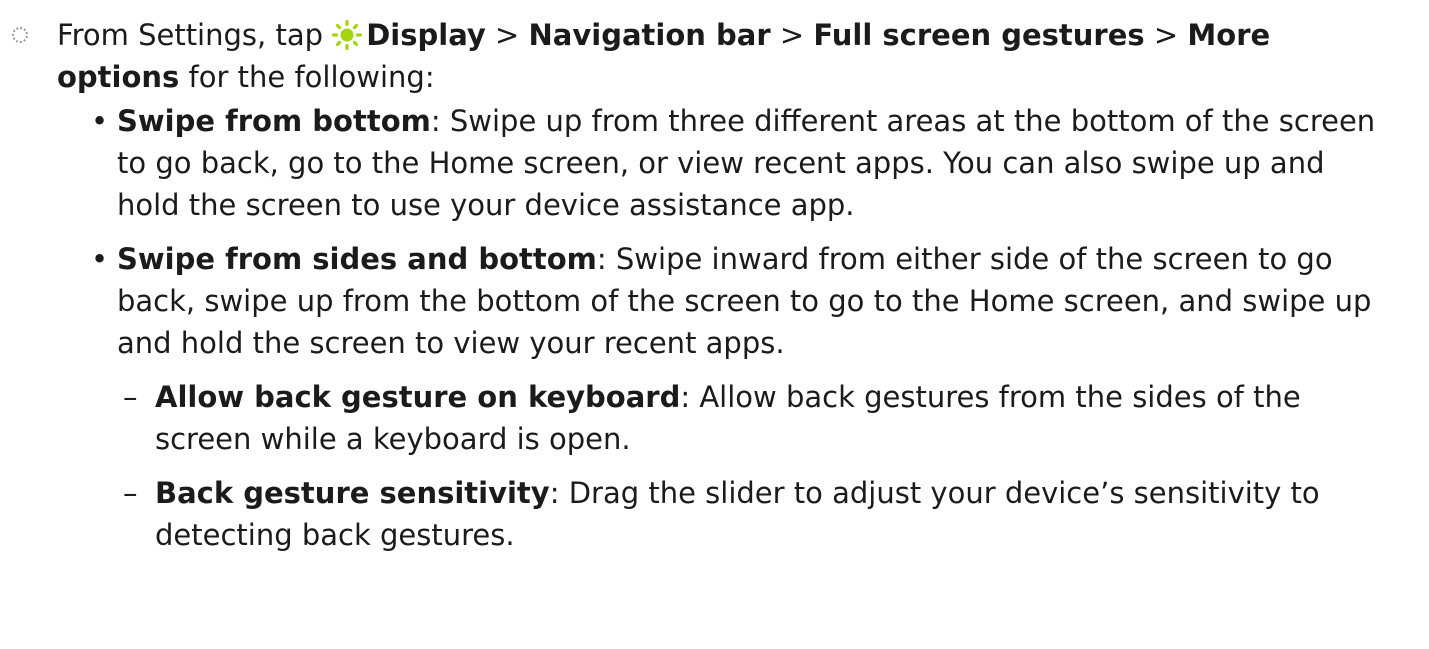 This screenshot has width=1429, height=649. Describe the element at coordinates (307, 77) in the screenshot. I see `step-tail: for the following:` at that location.